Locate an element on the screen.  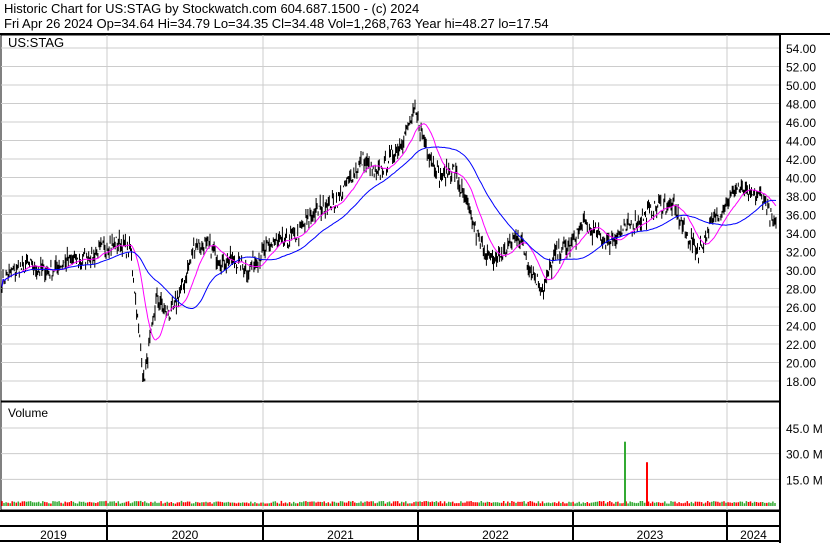
y-tick-label: 32.00 is located at coordinates (801, 253).